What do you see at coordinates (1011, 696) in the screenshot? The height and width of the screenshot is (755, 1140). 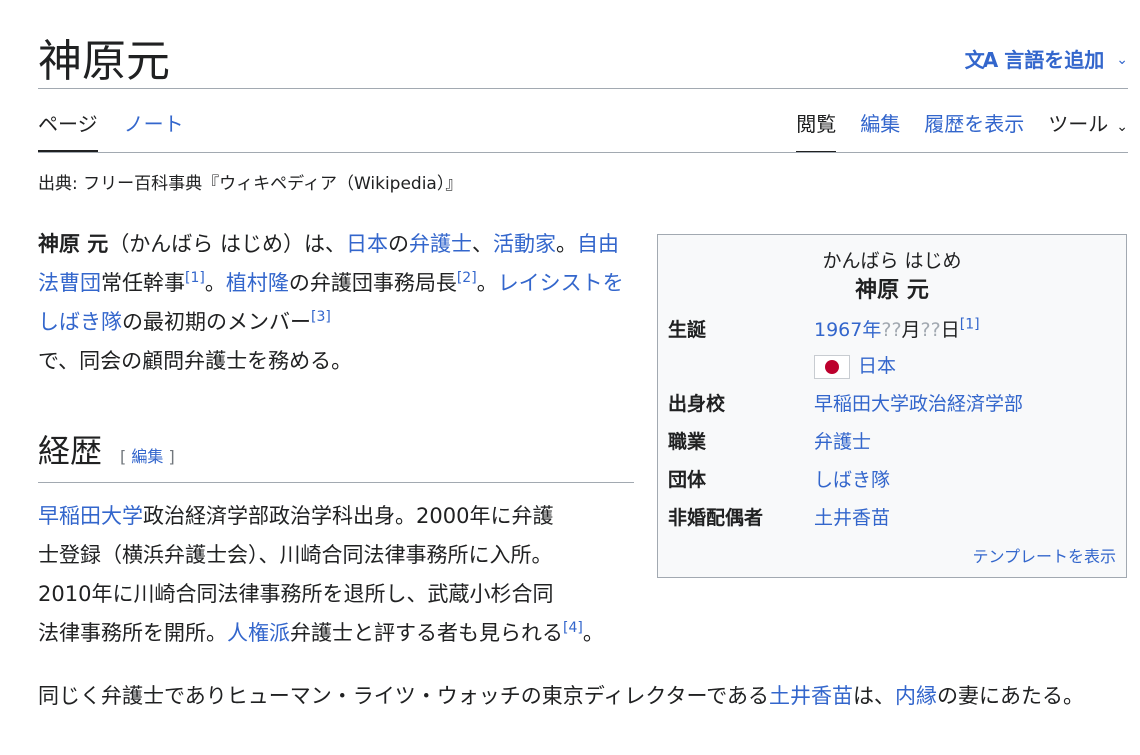 I see `para-text: の妻にあたる。` at bounding box center [1011, 696].